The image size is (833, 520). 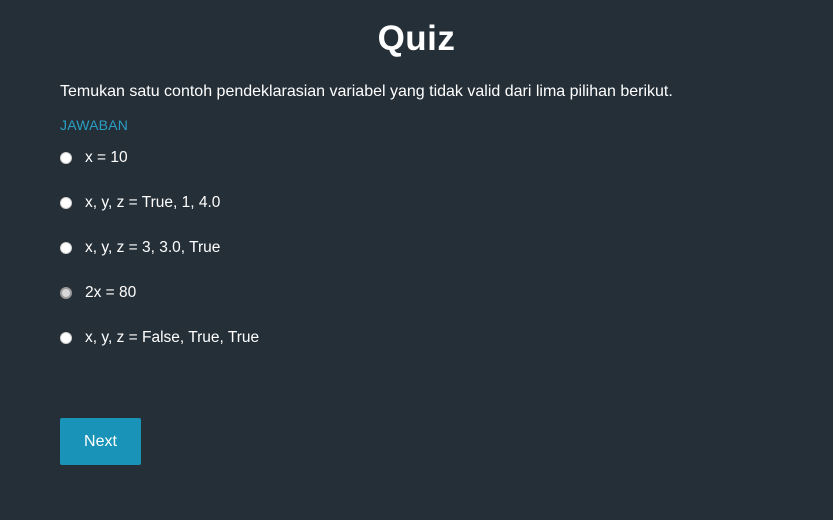 What do you see at coordinates (159, 293) in the screenshot?
I see `answer-option: 2x = 80` at bounding box center [159, 293].